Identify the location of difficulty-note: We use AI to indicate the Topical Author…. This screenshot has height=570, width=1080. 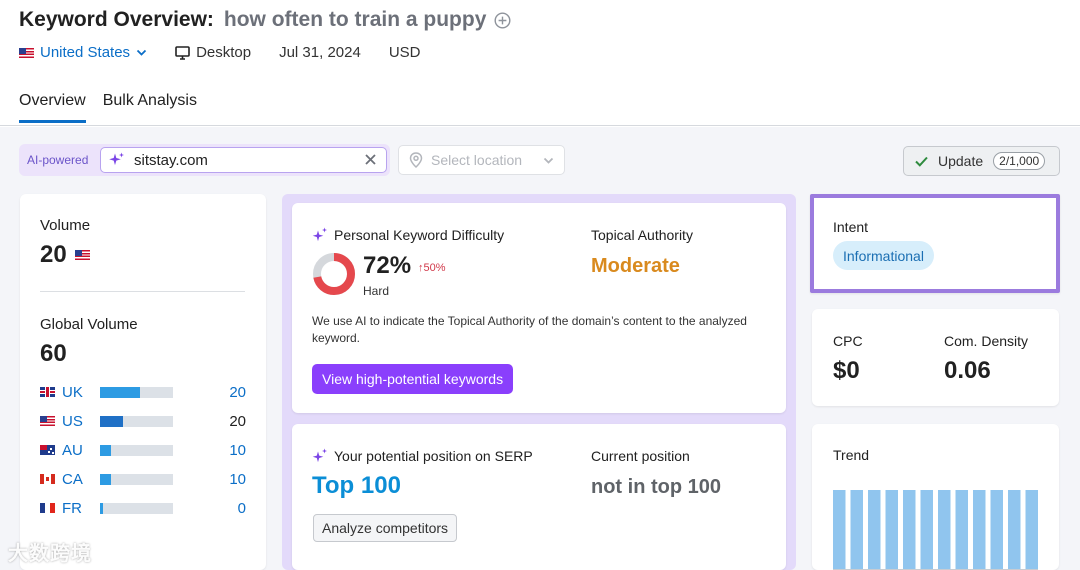
(529, 329).